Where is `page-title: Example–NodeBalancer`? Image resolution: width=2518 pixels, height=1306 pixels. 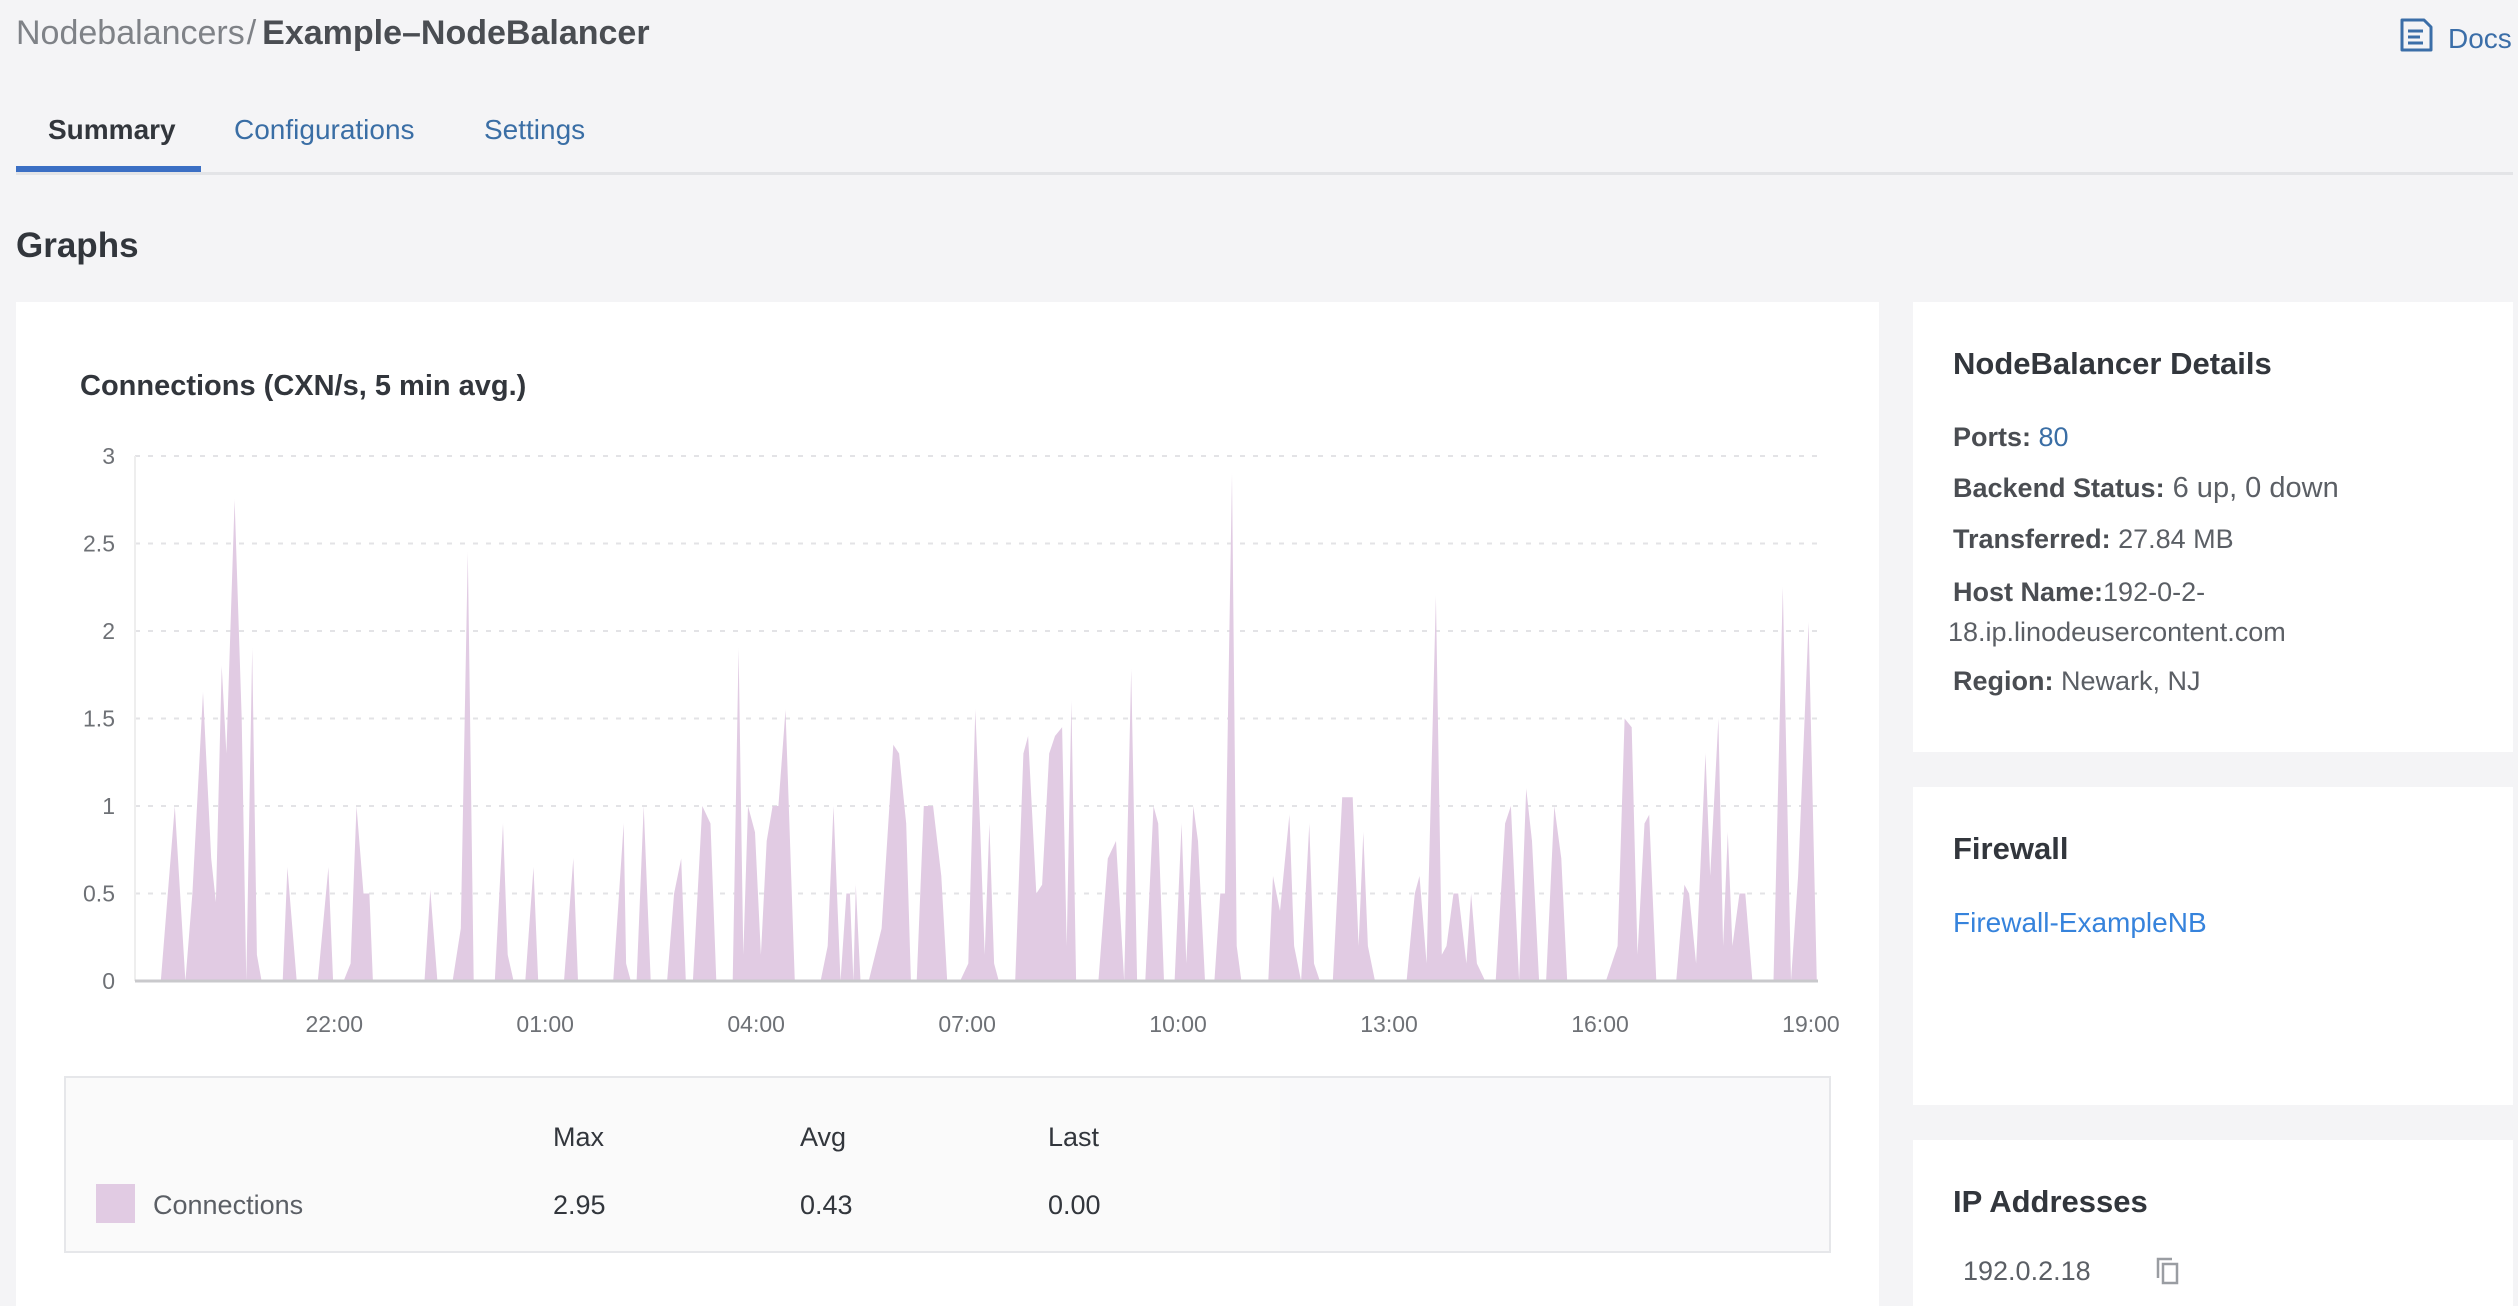 page-title: Example–NodeBalancer is located at coordinates (456, 33).